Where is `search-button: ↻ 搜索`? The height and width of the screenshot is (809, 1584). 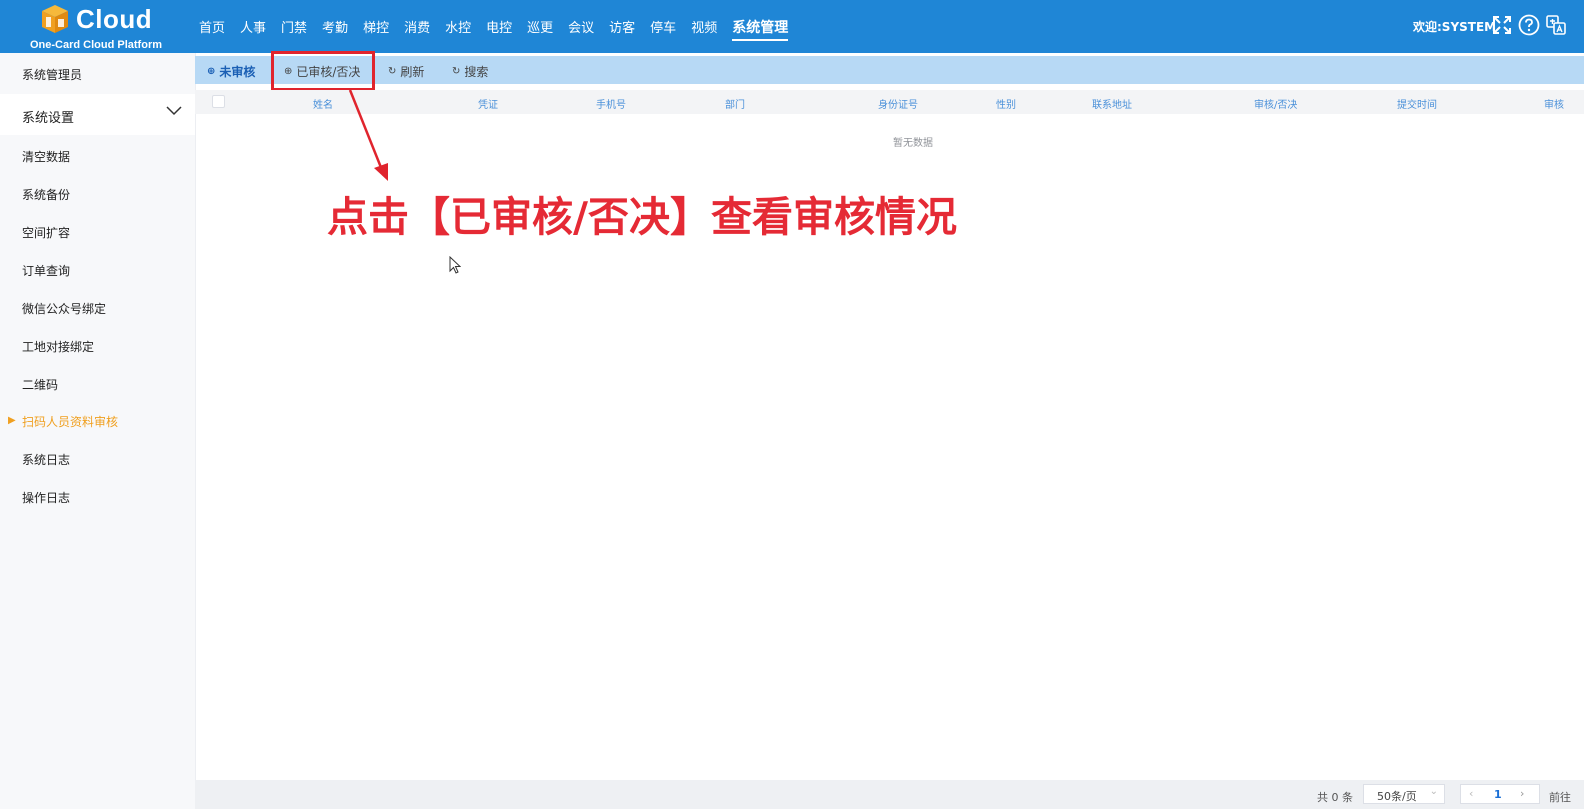 search-button: ↻ 搜索 is located at coordinates (470, 71).